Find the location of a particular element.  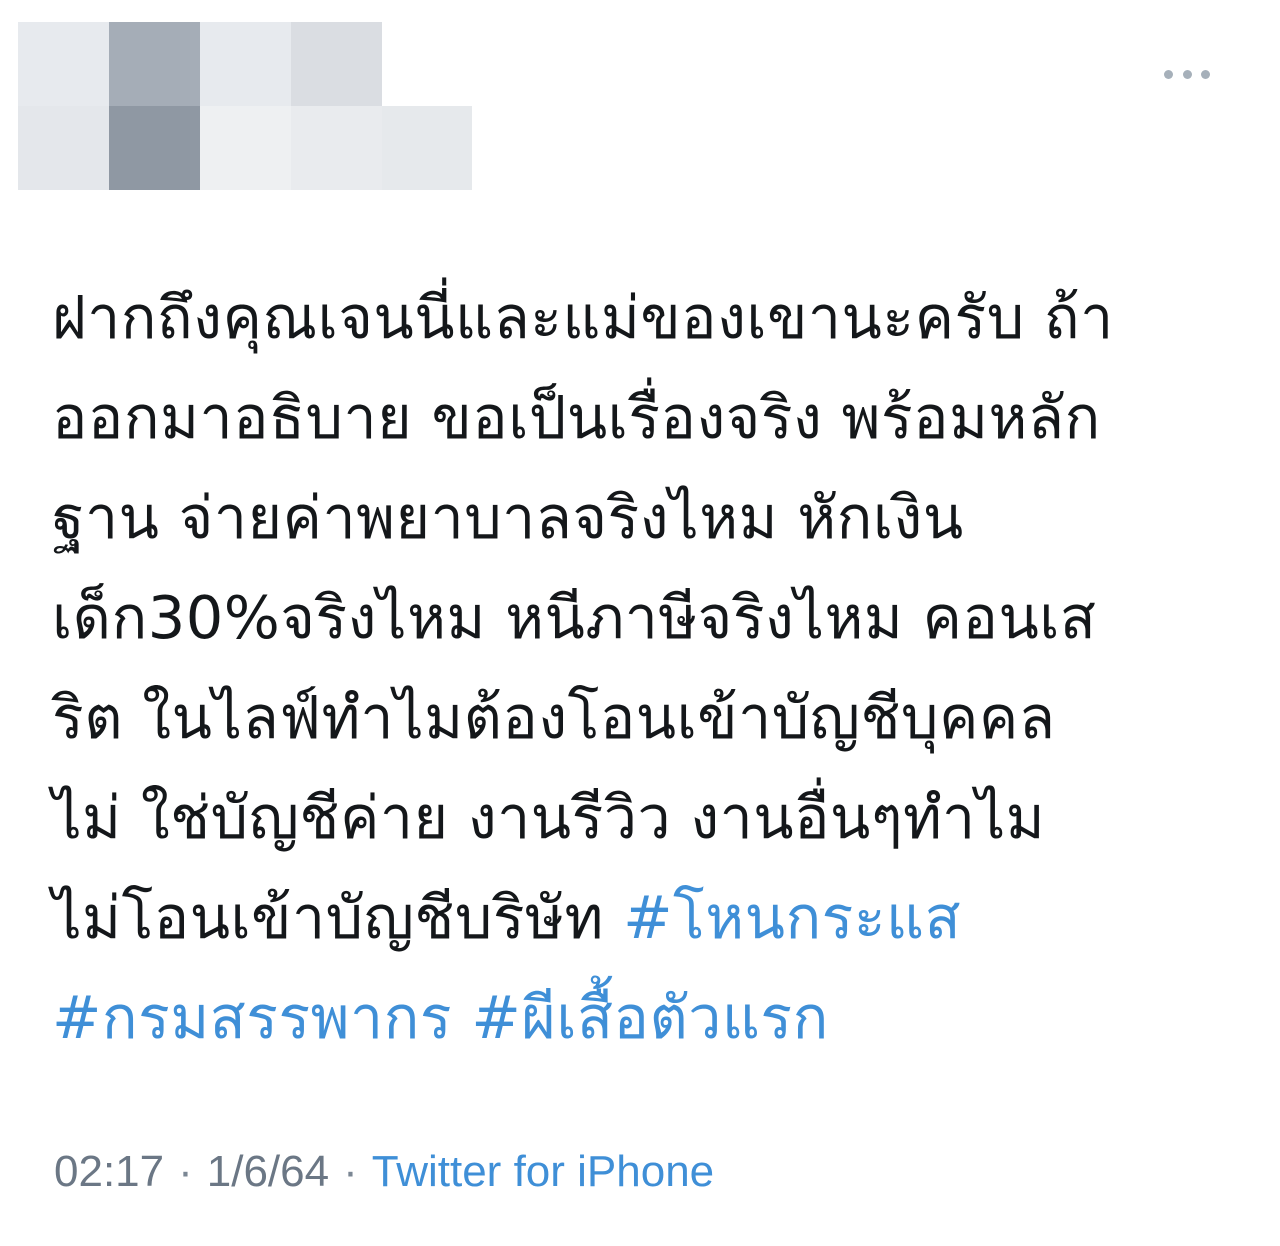

hashtag-link: #โหนกระแส is located at coordinates (792, 917).